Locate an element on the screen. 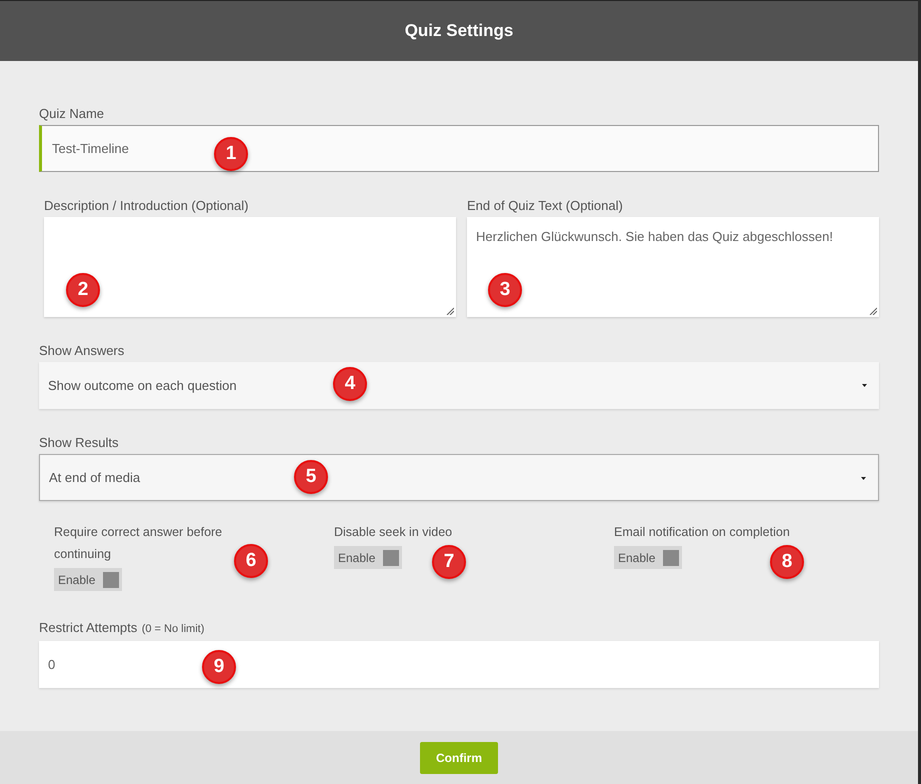 The width and height of the screenshot is (921, 784). show-results-select: At end of media 5 is located at coordinates (459, 477).